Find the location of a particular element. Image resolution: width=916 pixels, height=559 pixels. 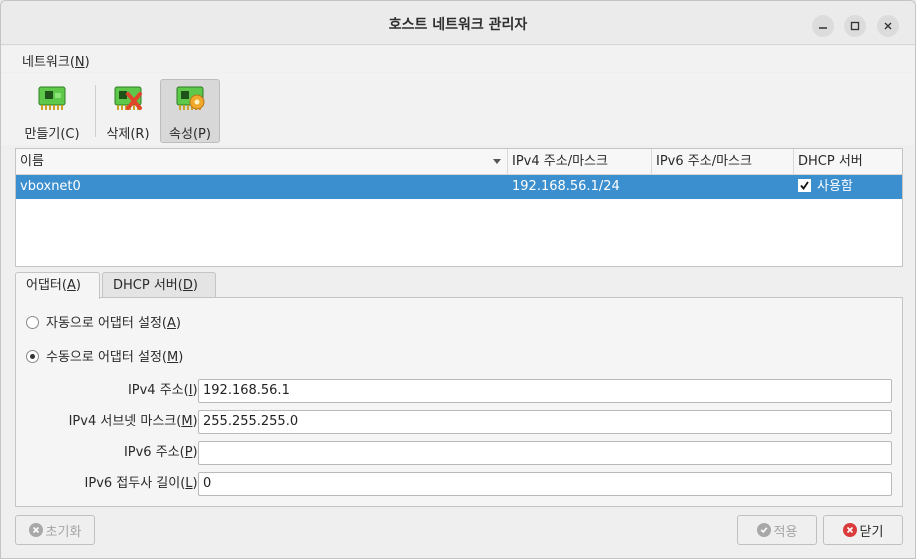

titlebar: 호스트 네트워크 관리자 is located at coordinates (458, 23).